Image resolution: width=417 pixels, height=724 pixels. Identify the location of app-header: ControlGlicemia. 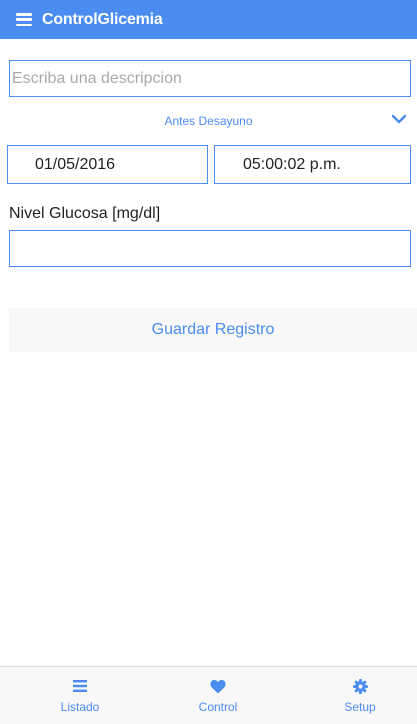
(208, 19).